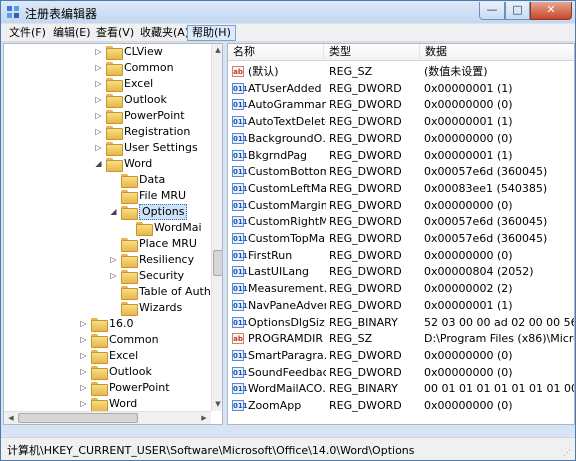 The height and width of the screenshot is (461, 576). What do you see at coordinates (486, 172) in the screenshot?
I see `value-data: 0x00057e6d (360045)` at bounding box center [486, 172].